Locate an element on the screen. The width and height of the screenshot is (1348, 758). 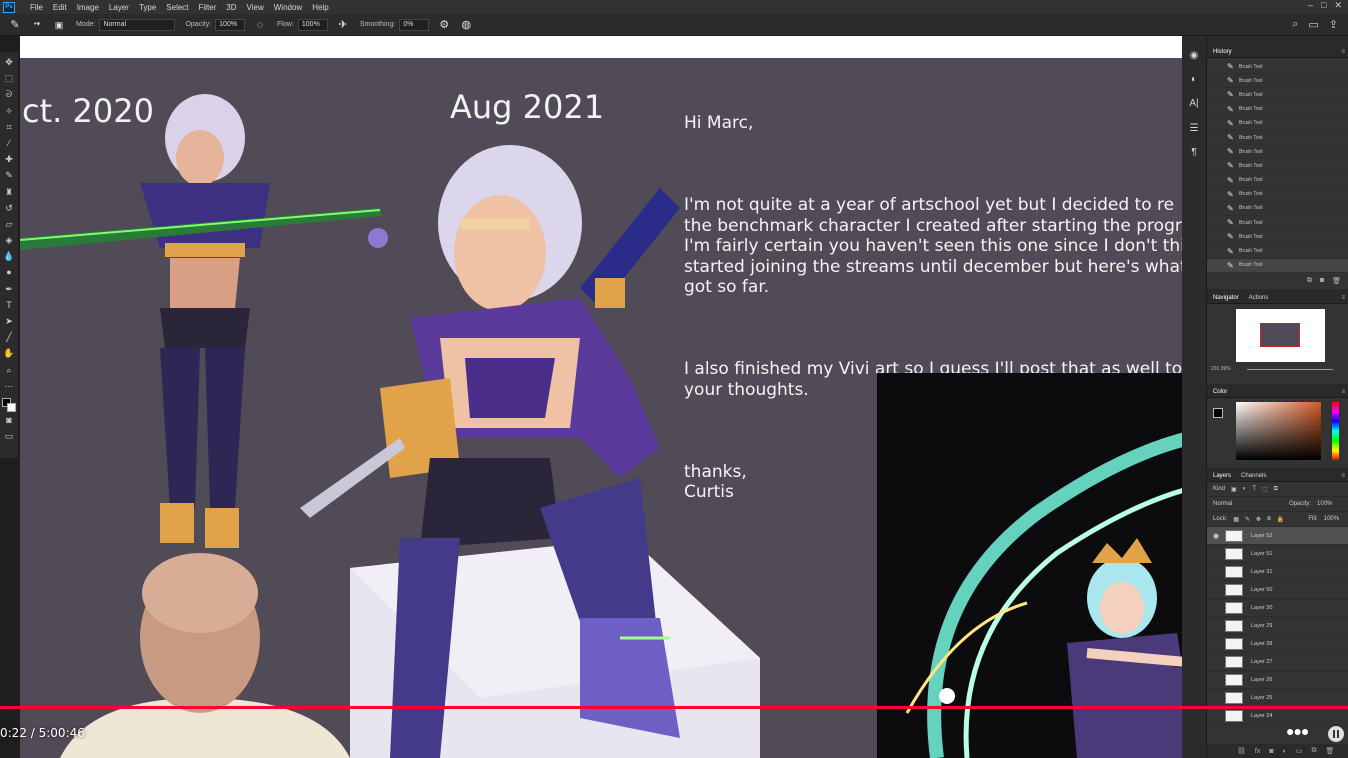
blend-mode-select: Normal is located at coordinates (1248, 504).